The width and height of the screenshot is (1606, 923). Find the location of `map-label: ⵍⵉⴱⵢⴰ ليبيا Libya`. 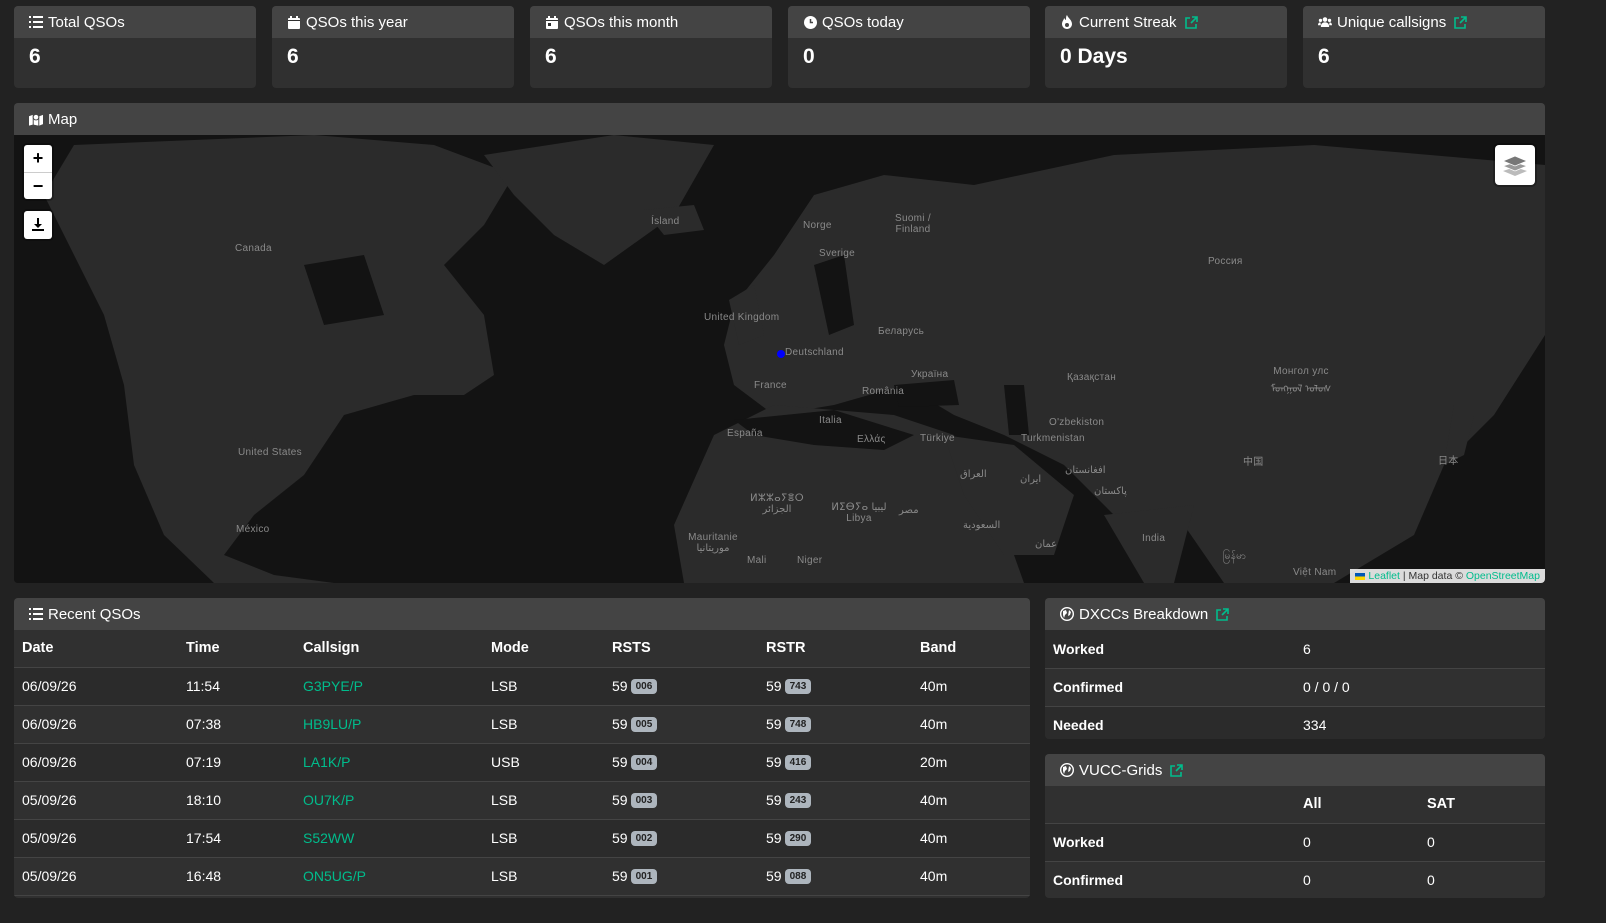

map-label: ⵍⵉⴱⵢⴰ ليبيا Libya is located at coordinates (859, 513).